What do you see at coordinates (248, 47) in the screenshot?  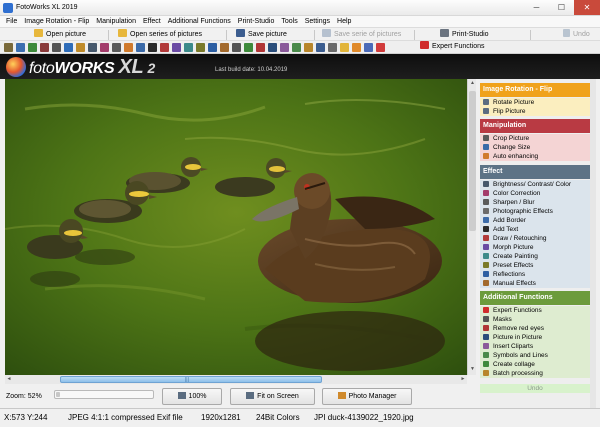 I see `collage-icon` at bounding box center [248, 47].